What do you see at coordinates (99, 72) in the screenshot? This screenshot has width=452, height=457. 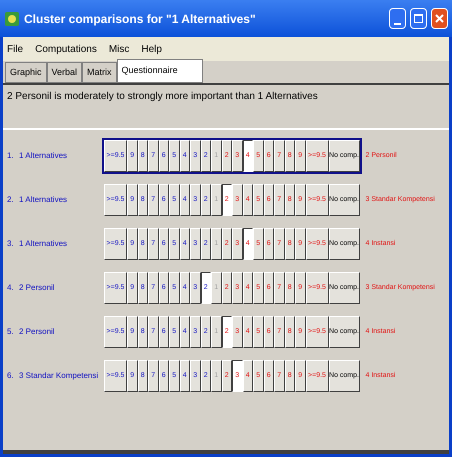 I see `tab: Matrix` at bounding box center [99, 72].